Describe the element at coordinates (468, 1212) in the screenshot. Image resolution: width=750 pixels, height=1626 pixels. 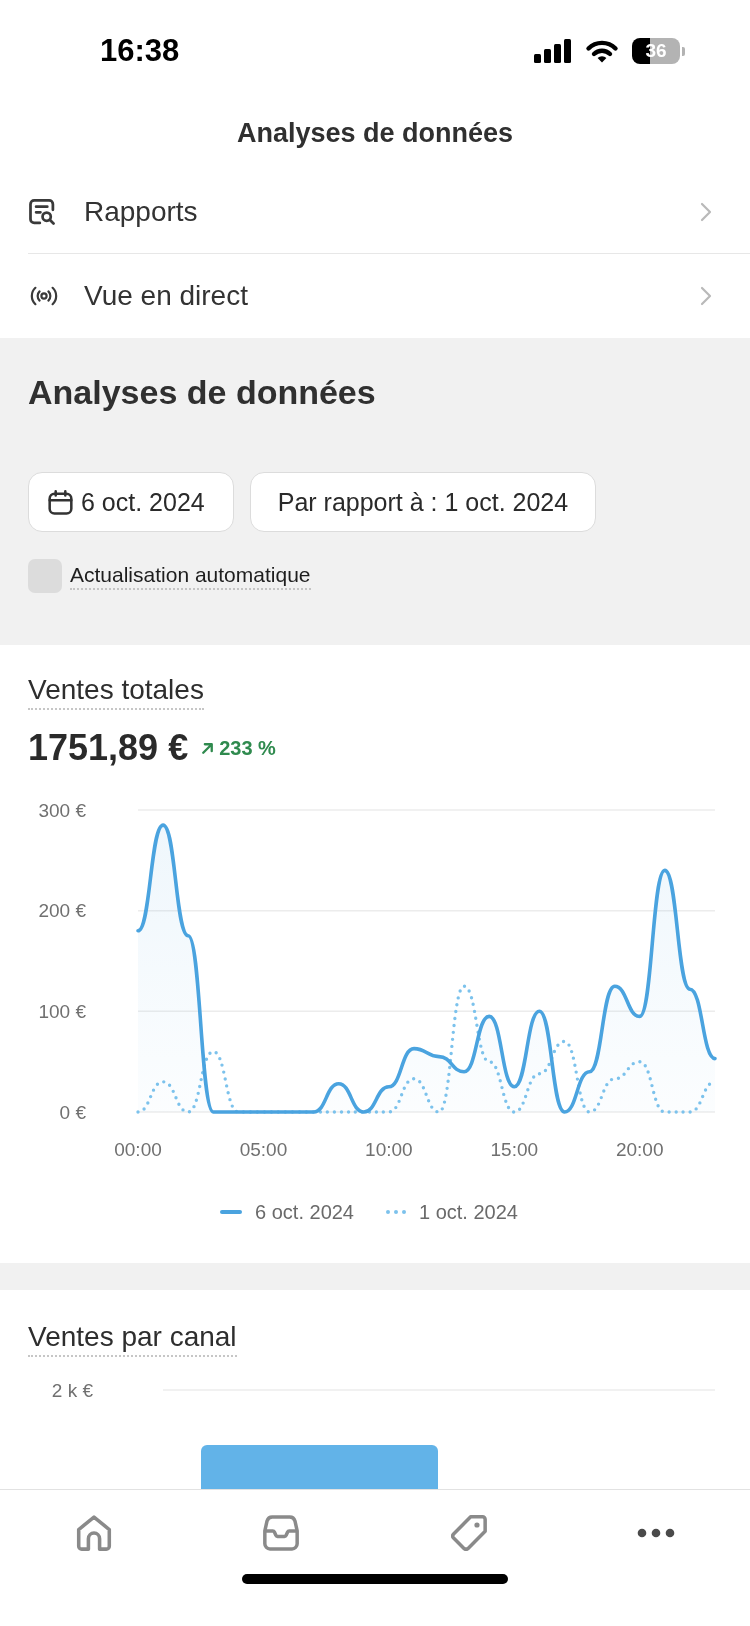
I see `legend-label: 1 oct. 2024` at that location.